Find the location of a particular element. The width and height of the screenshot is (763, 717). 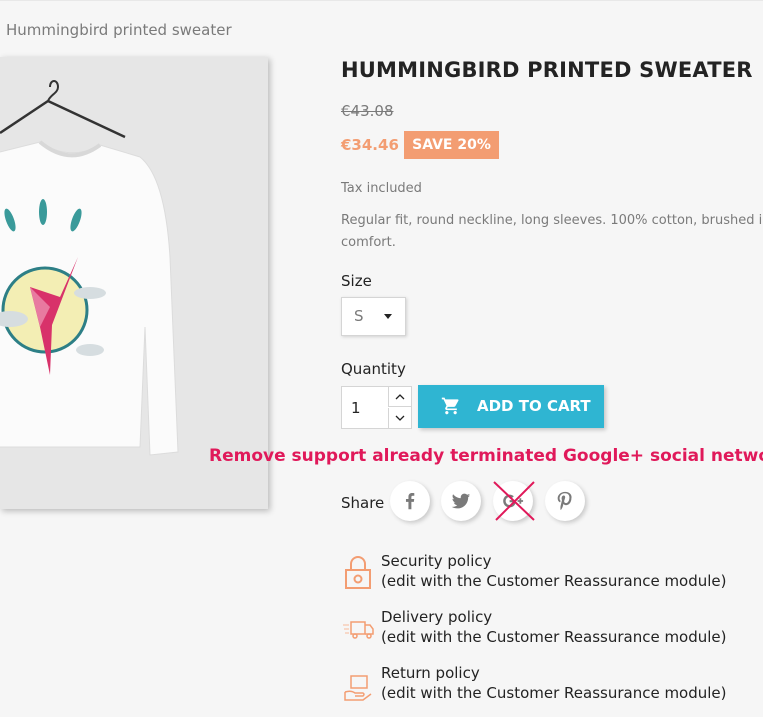

add-to-cart-label: ADD TO CART is located at coordinates (534, 406).